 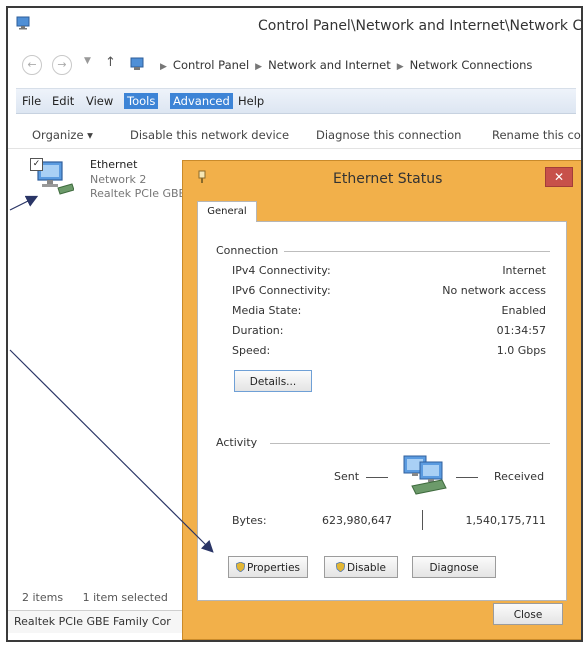 What do you see at coordinates (249, 520) in the screenshot?
I see `bytes-label: Bytes:` at bounding box center [249, 520].